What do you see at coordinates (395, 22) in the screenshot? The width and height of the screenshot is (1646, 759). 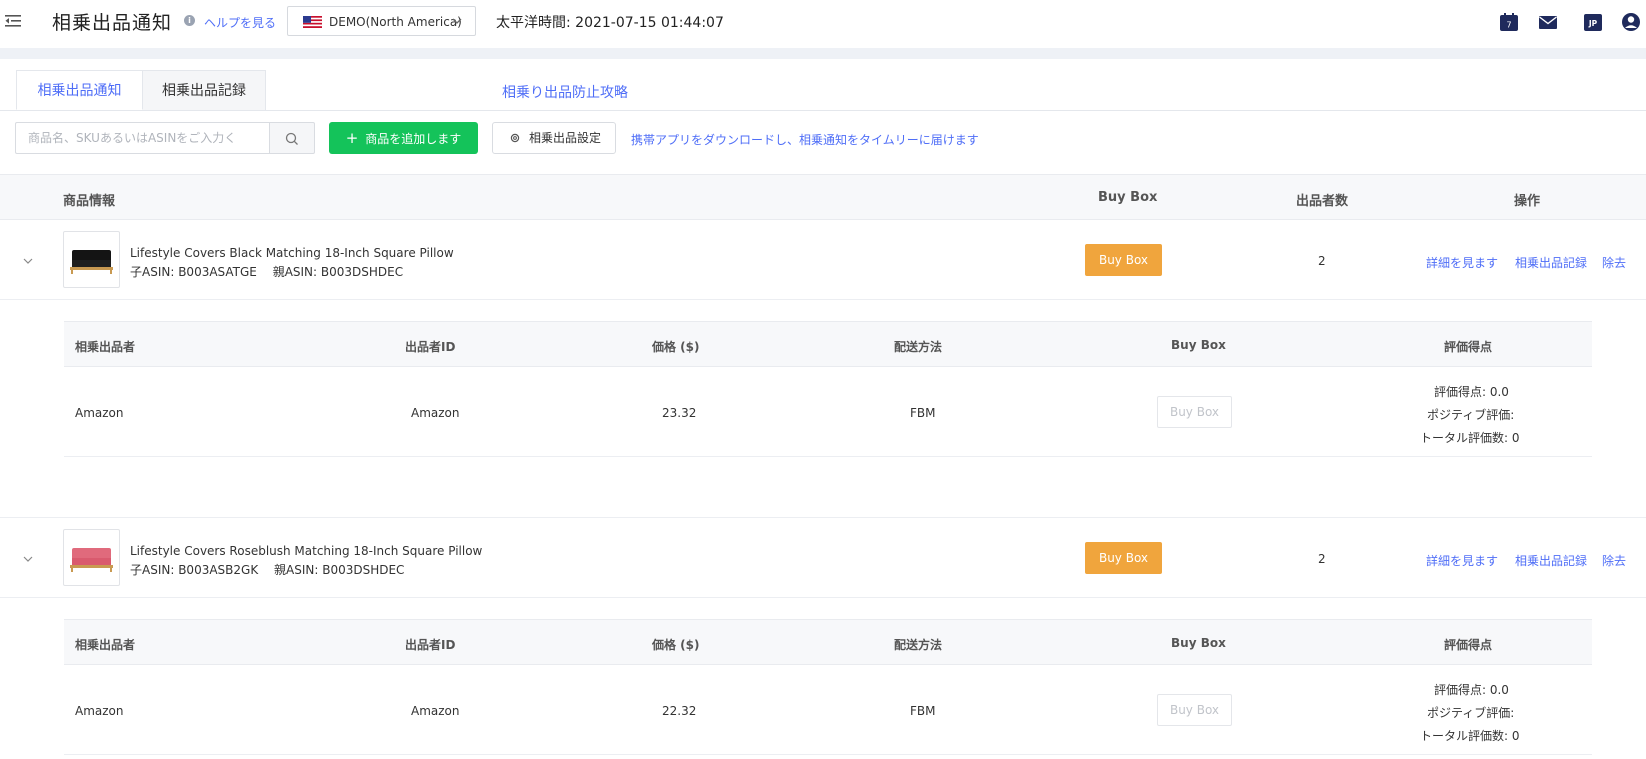 I see `region-label: DEMO(North America)` at bounding box center [395, 22].